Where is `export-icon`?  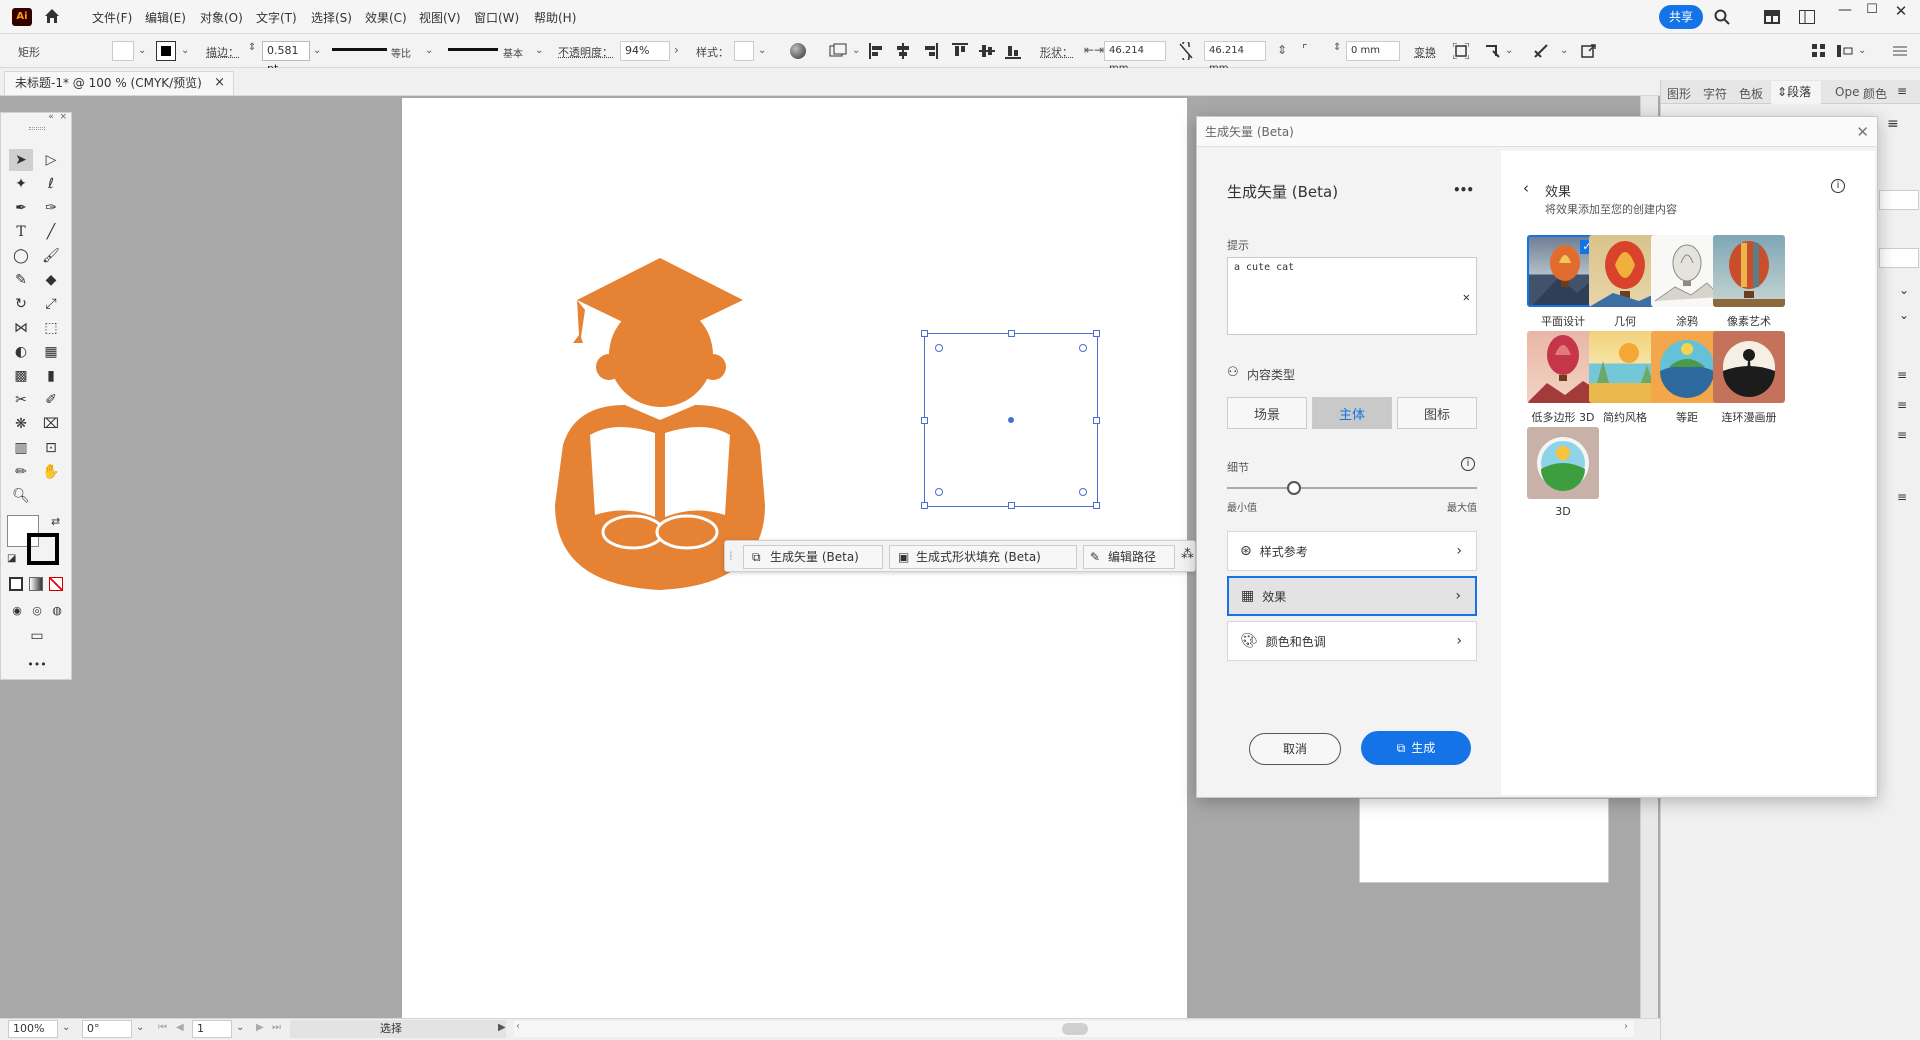 export-icon is located at coordinates (1589, 51).